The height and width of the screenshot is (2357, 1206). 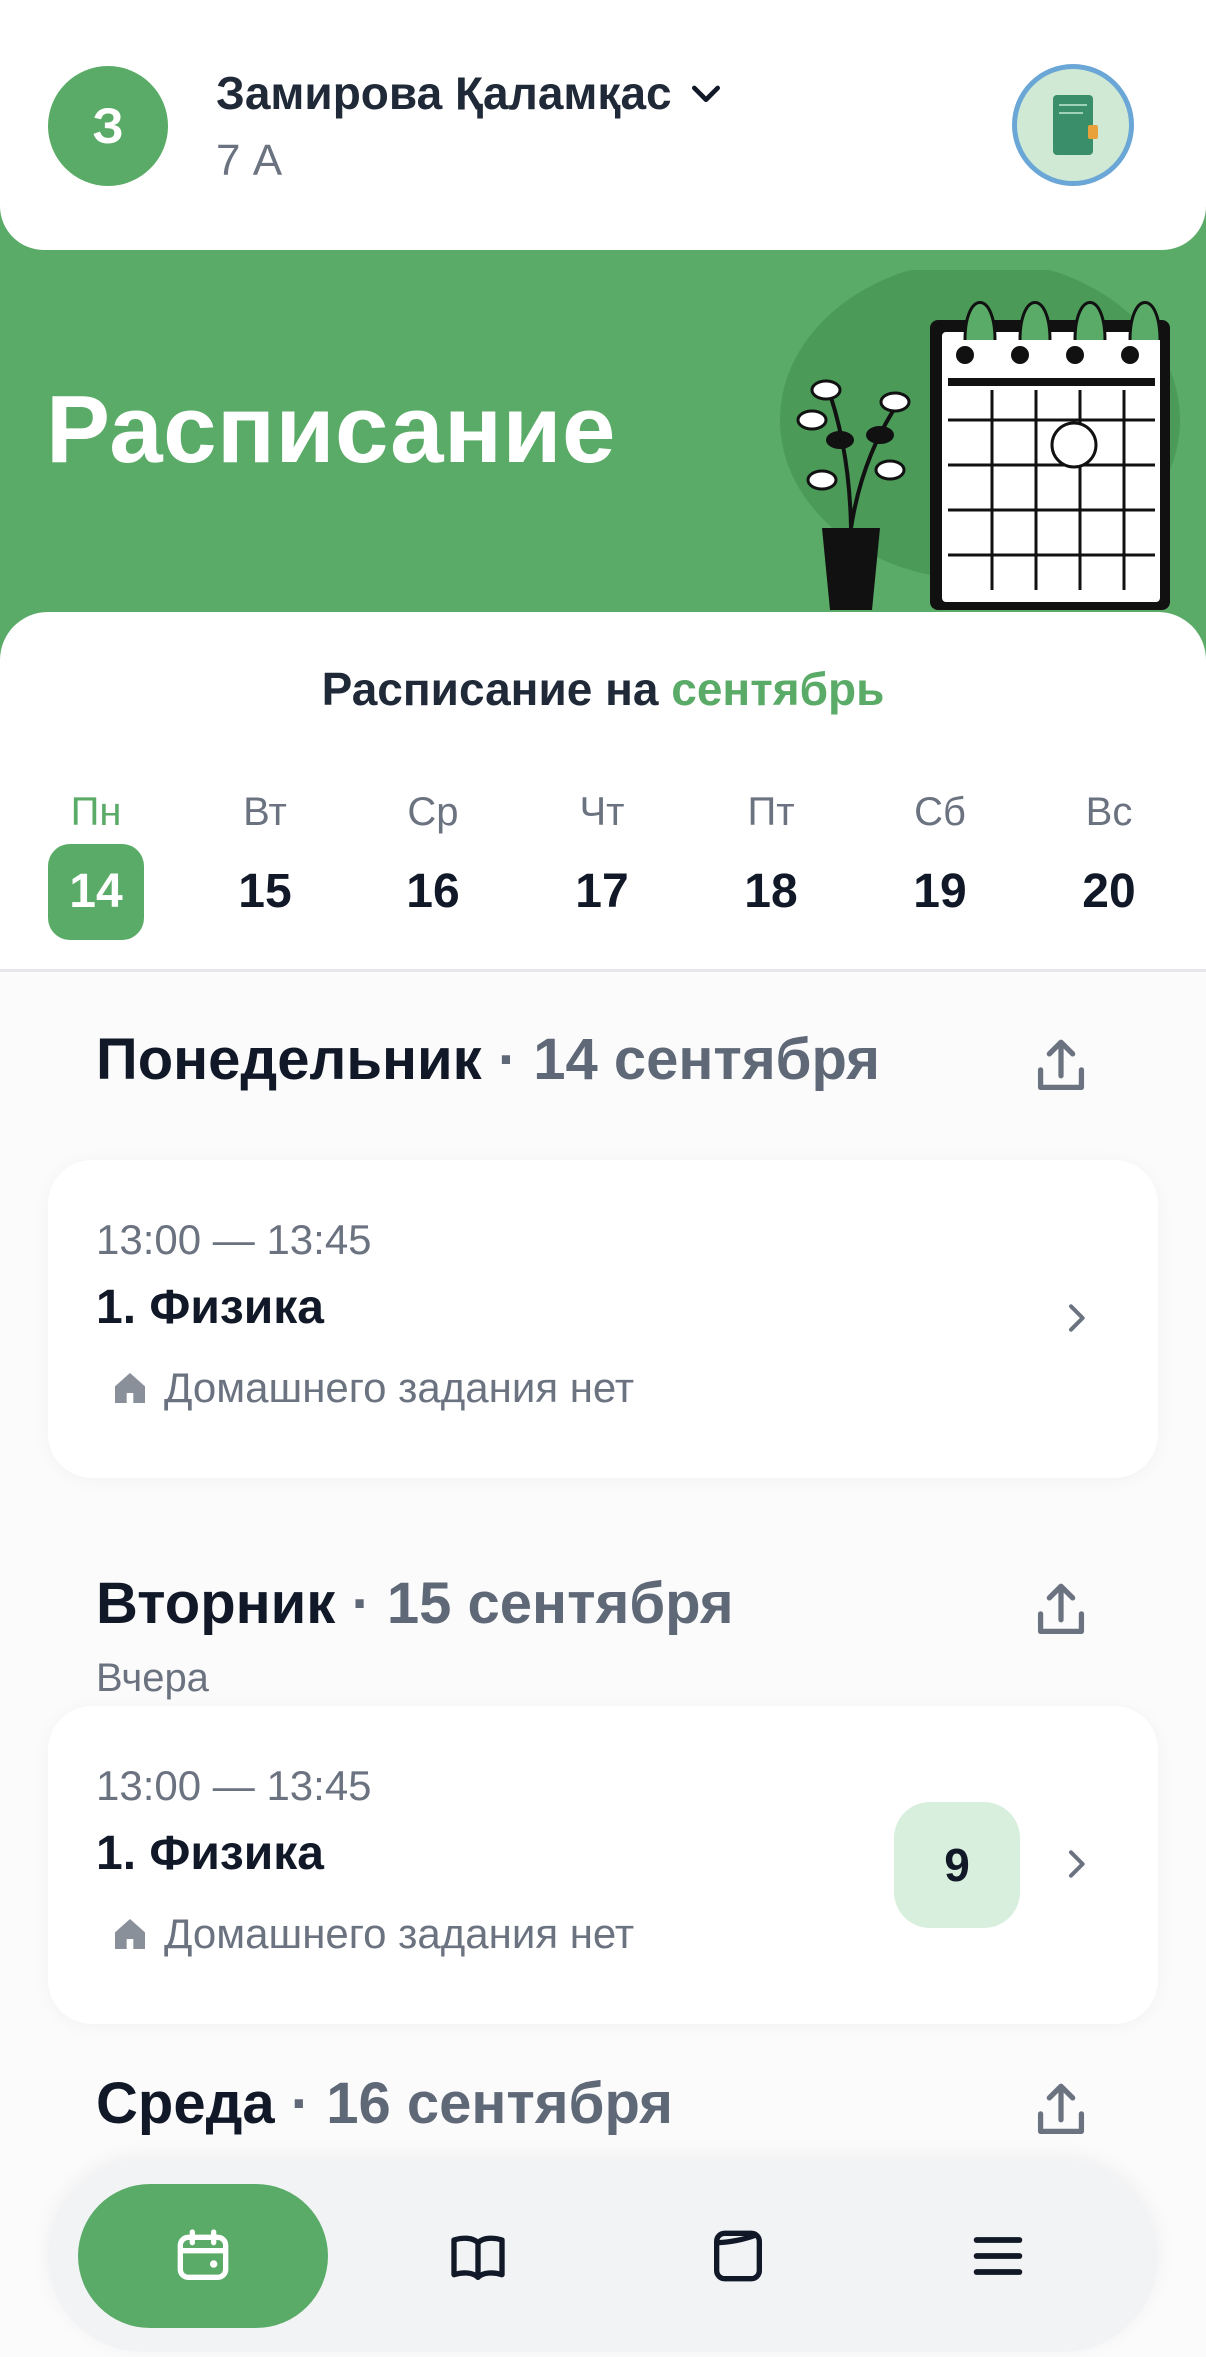 What do you see at coordinates (940, 891) in the screenshot?
I see `day-number: 19` at bounding box center [940, 891].